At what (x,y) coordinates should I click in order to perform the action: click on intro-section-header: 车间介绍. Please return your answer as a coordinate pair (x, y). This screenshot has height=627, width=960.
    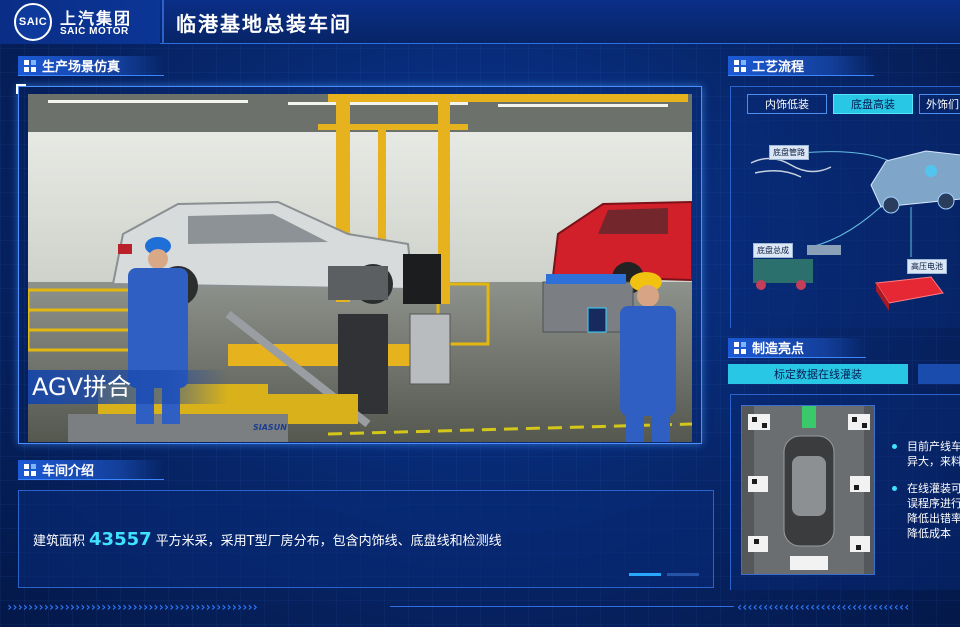
    Looking at the image, I should click on (91, 470).